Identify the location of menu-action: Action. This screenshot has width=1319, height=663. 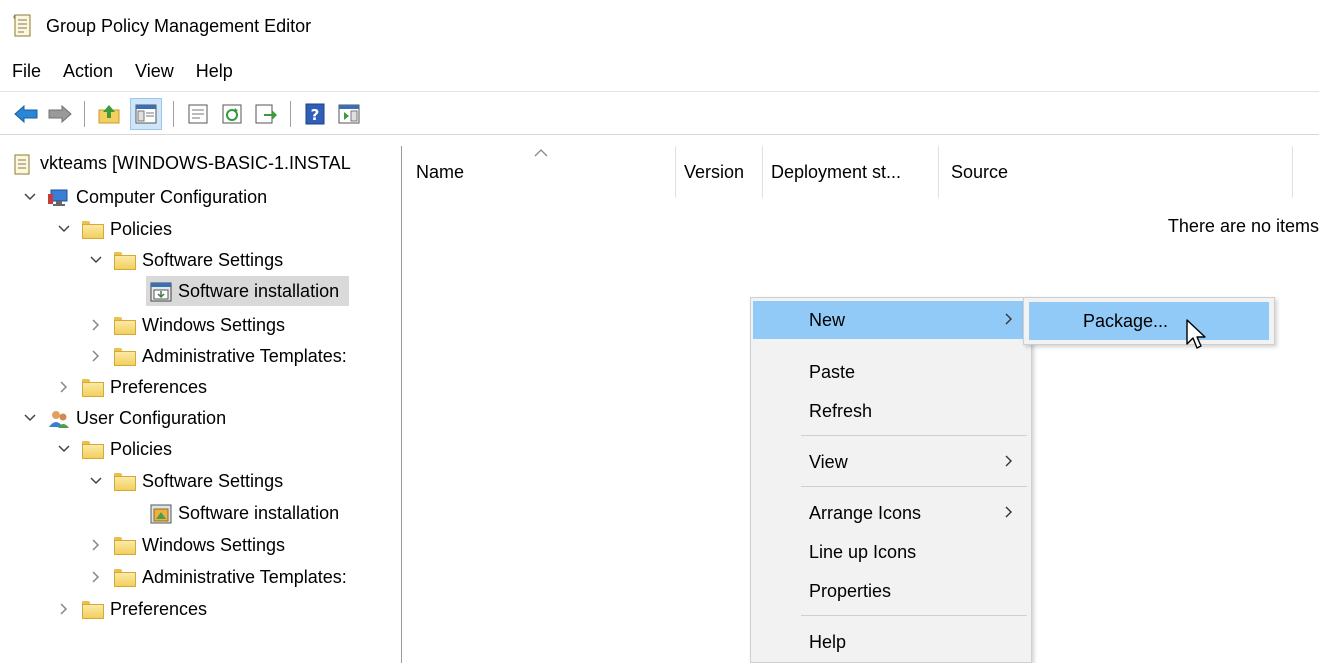
(88, 71).